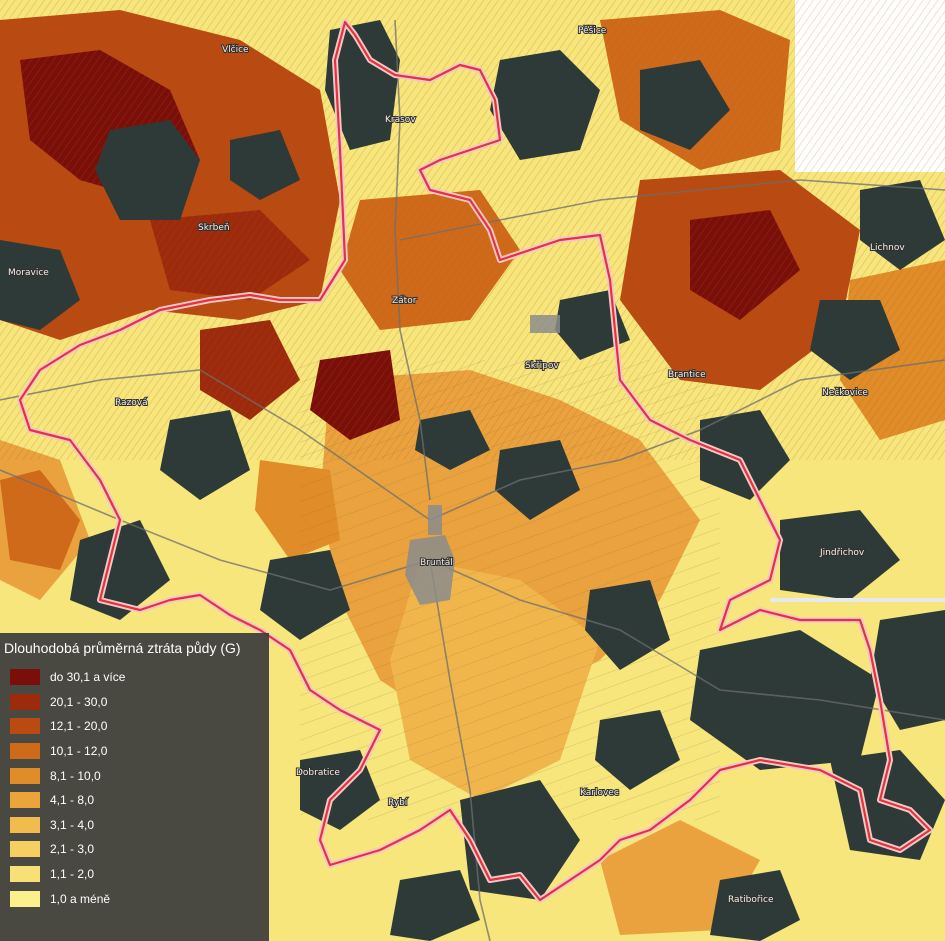 The image size is (945, 941). I want to click on place-label: Nečkovice, so click(845, 392).